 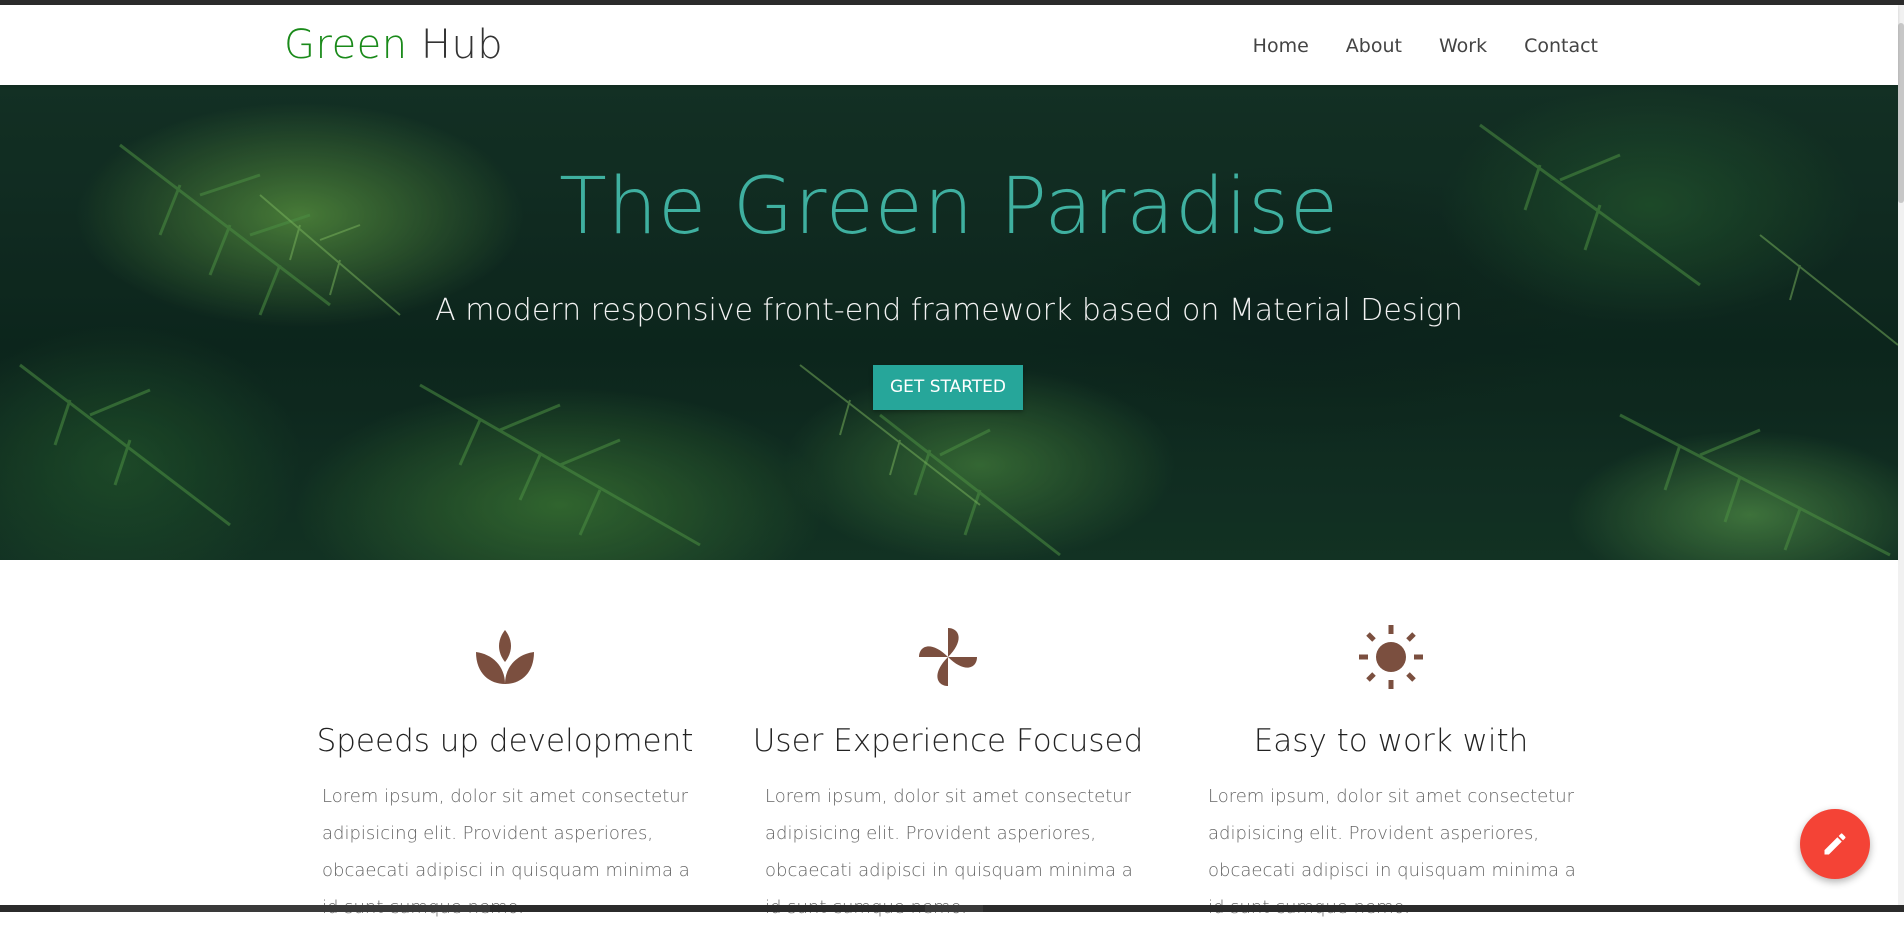 What do you see at coordinates (1901, 458) in the screenshot?
I see `page-scrollbar` at bounding box center [1901, 458].